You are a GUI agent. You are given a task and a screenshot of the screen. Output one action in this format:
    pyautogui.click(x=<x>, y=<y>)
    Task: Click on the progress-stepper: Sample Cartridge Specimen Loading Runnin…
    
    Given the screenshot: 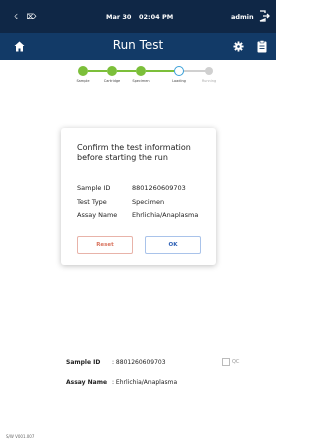 What is the action you would take?
    pyautogui.click(x=150, y=77)
    